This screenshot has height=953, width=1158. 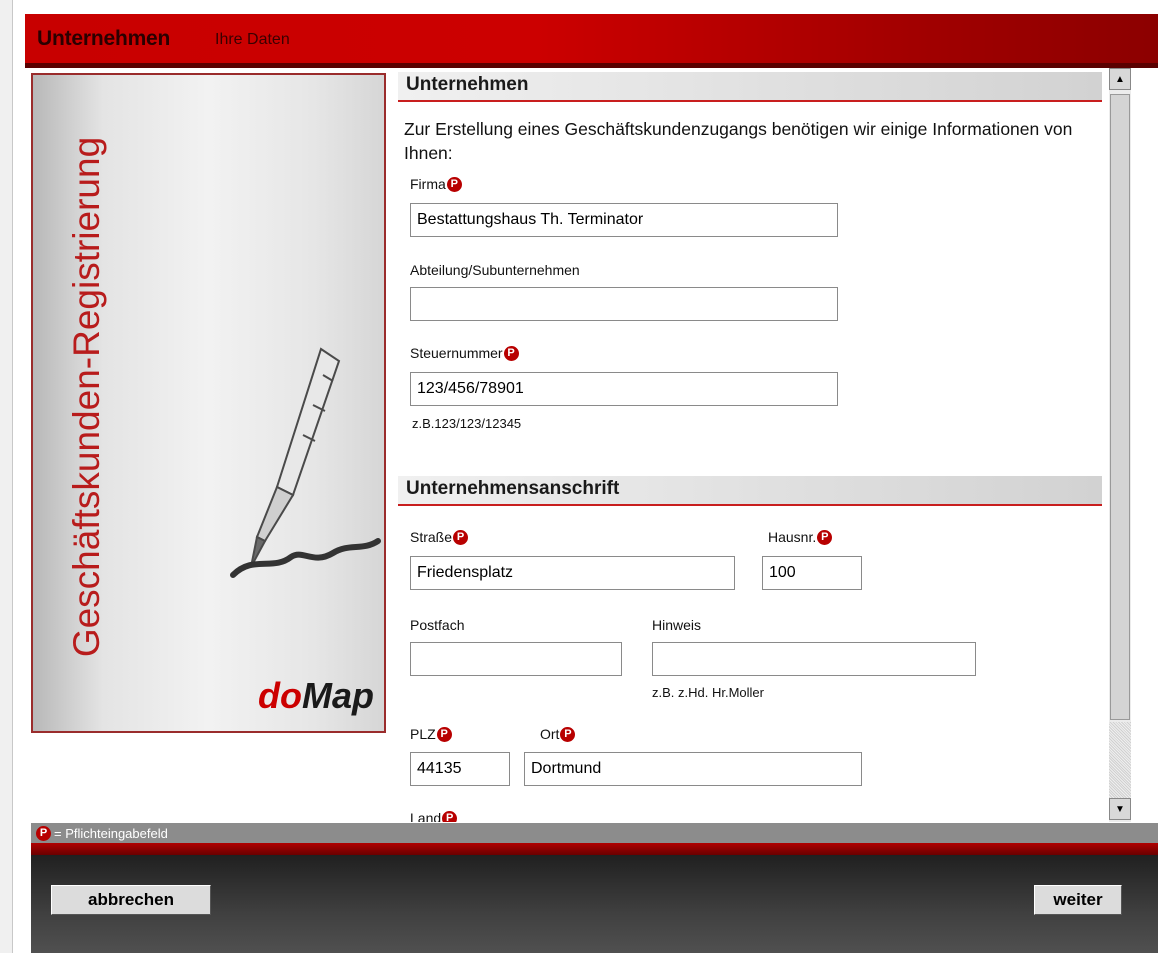 I want to click on ort-label: Ort P, so click(x=558, y=734).